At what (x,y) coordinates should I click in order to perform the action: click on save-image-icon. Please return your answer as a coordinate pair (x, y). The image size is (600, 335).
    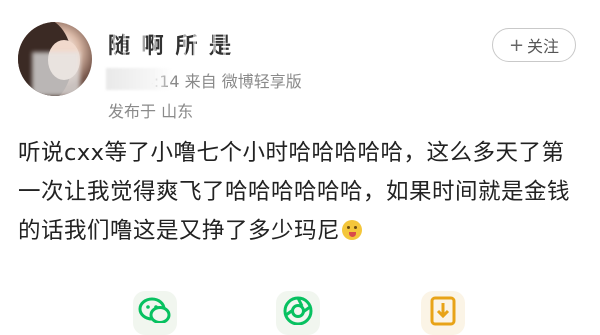
    Looking at the image, I should click on (443, 311).